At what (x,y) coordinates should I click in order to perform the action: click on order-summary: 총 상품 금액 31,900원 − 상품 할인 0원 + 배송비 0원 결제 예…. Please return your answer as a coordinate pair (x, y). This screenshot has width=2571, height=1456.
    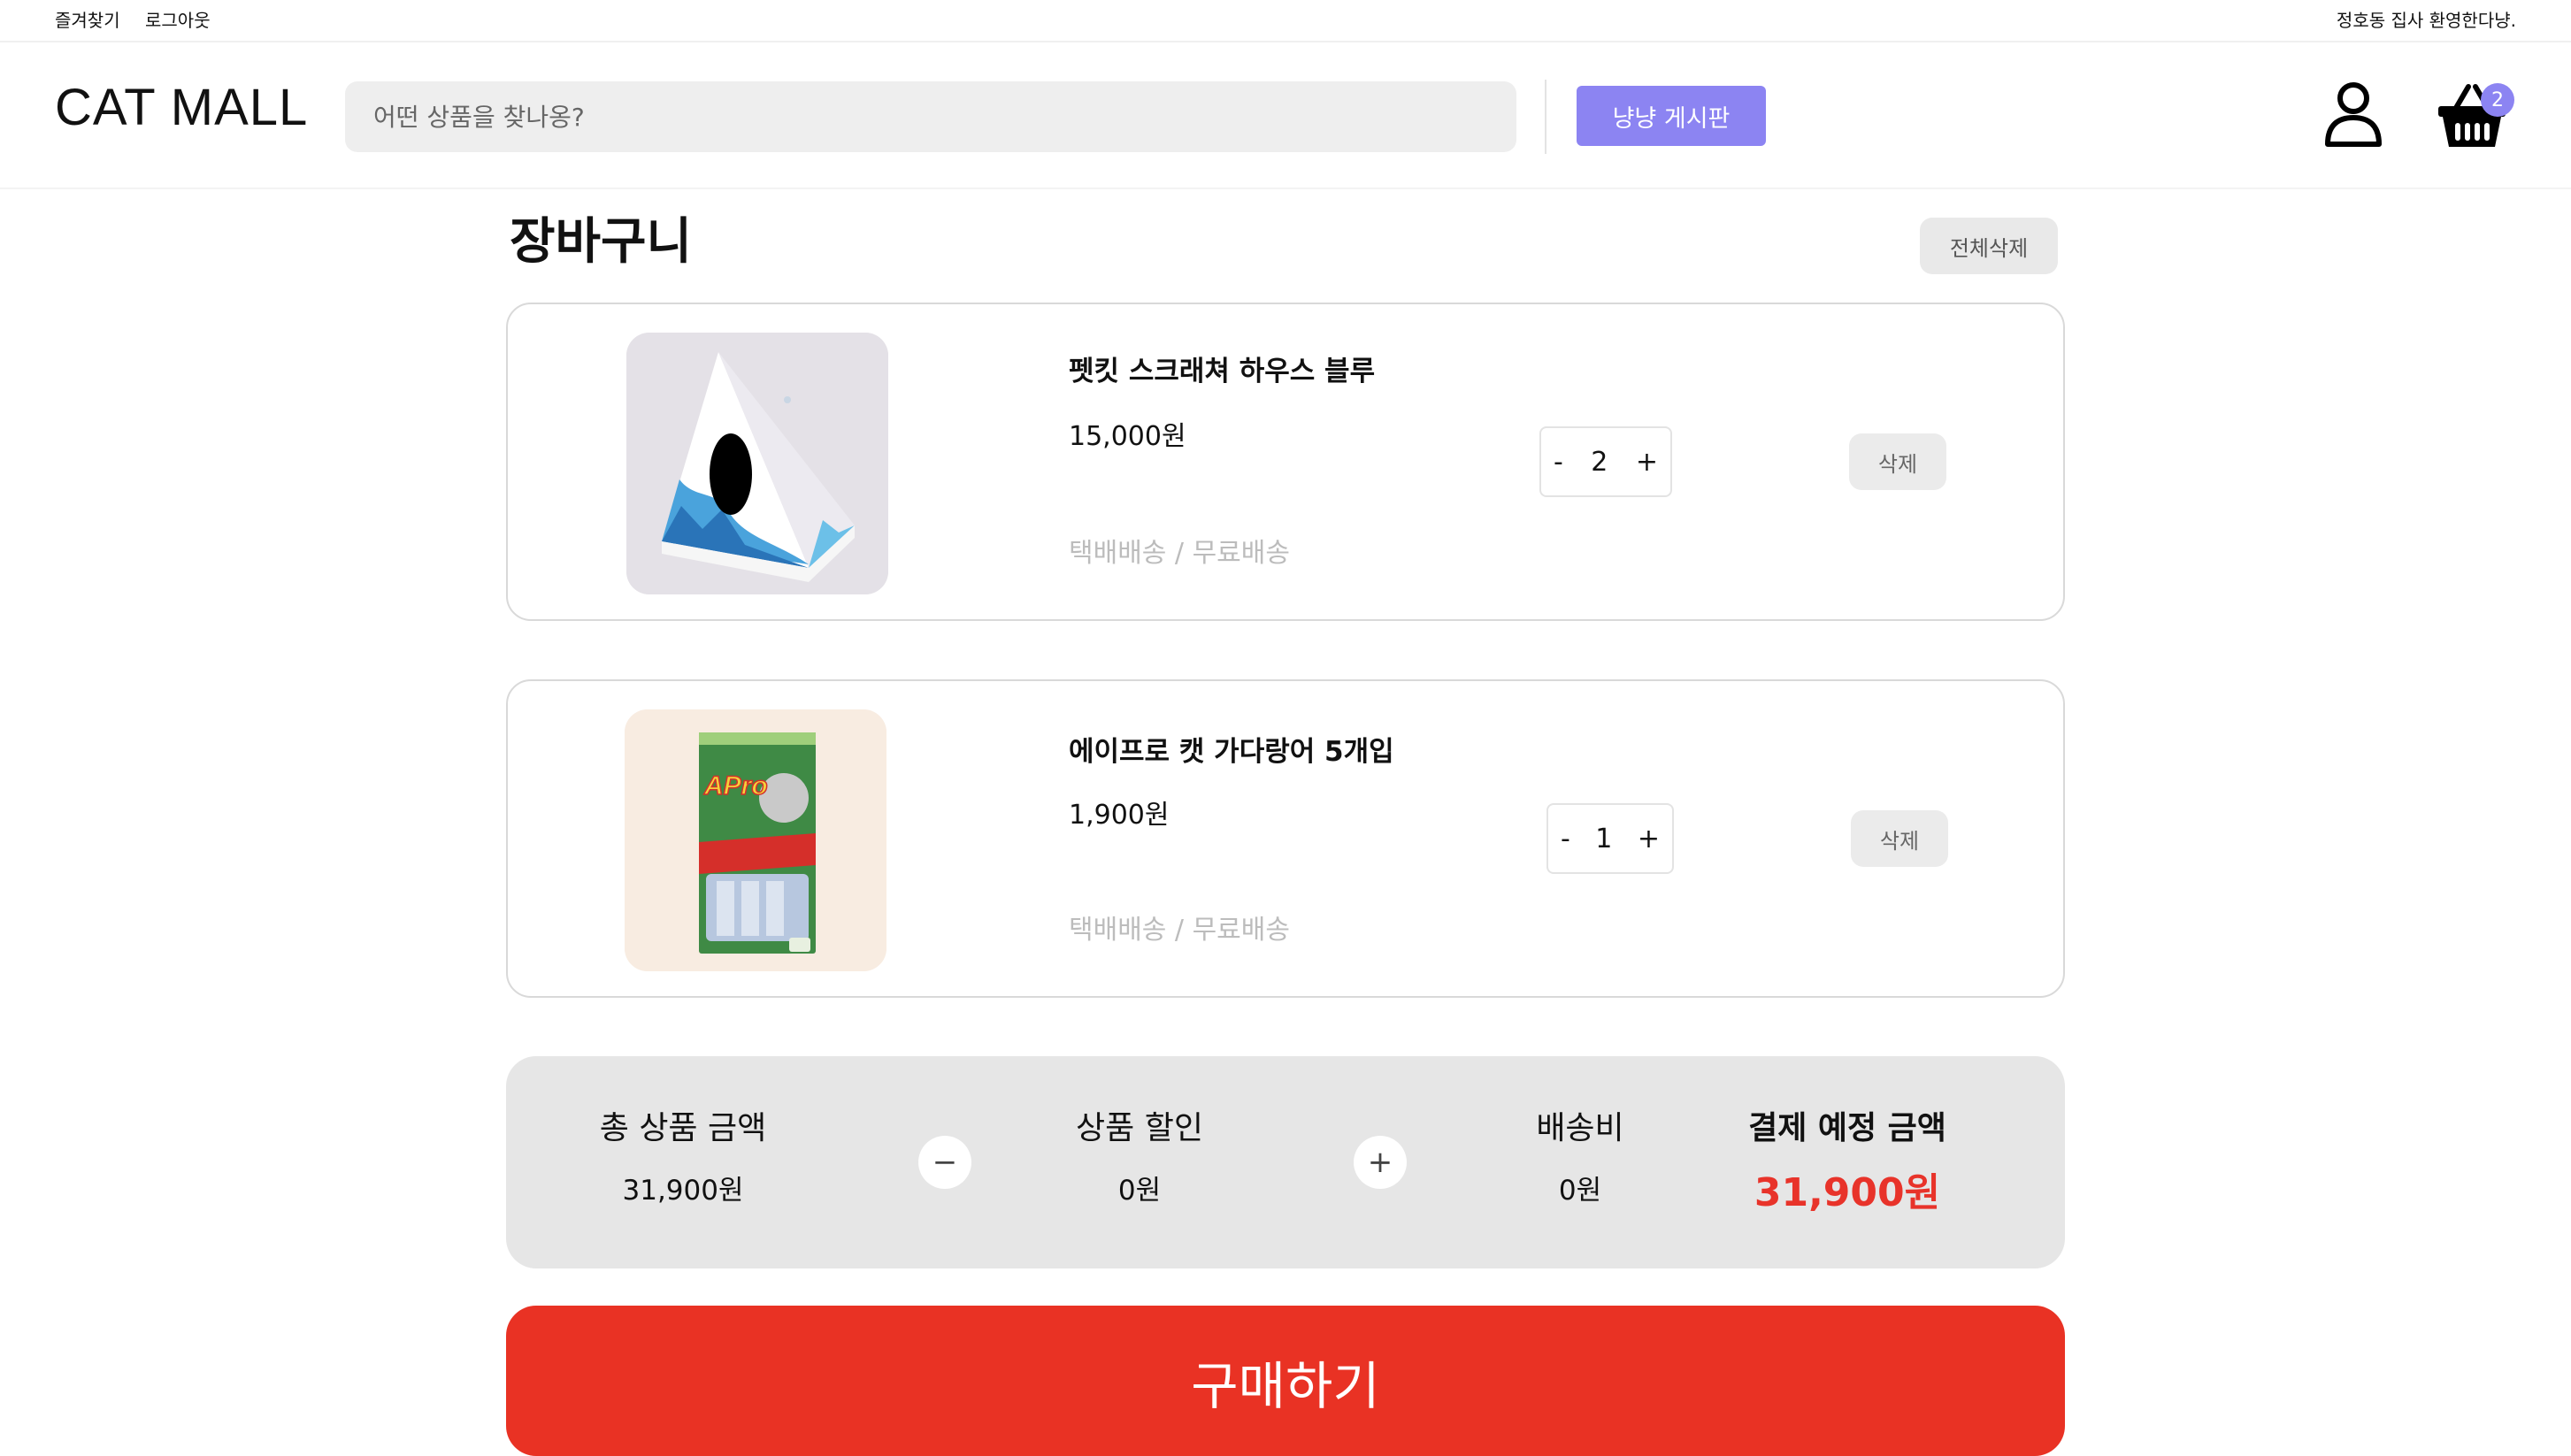
    Looking at the image, I should click on (1285, 1162).